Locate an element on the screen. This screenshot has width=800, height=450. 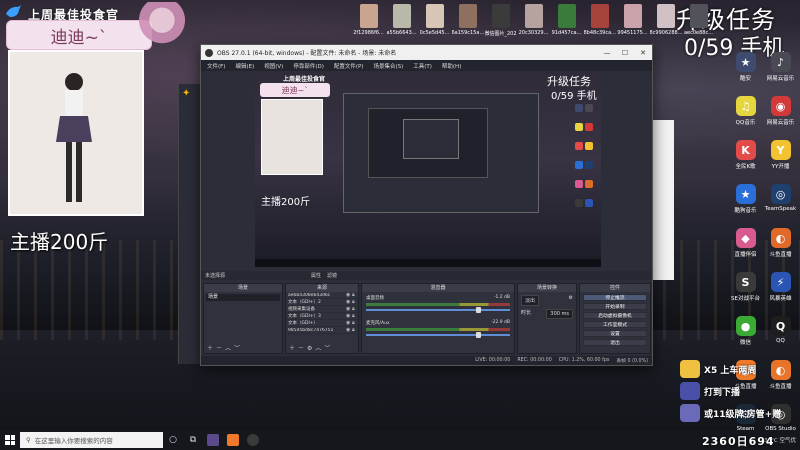
menu-item: 视图(V) is located at coordinates (273, 66).